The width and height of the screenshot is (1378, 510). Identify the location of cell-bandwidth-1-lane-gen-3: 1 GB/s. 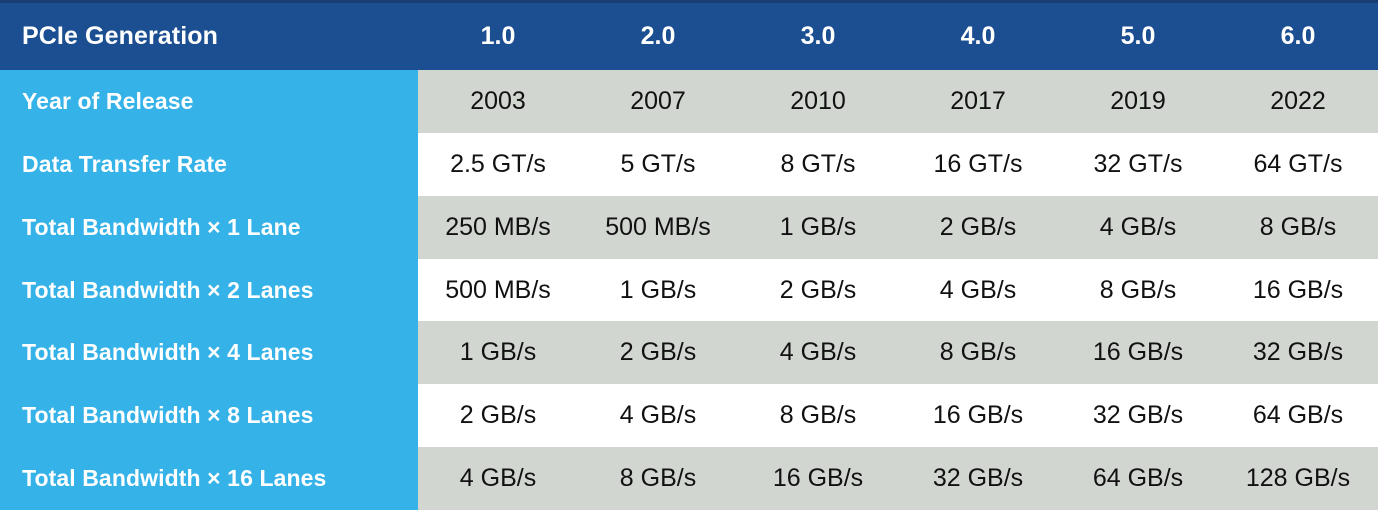
(818, 226).